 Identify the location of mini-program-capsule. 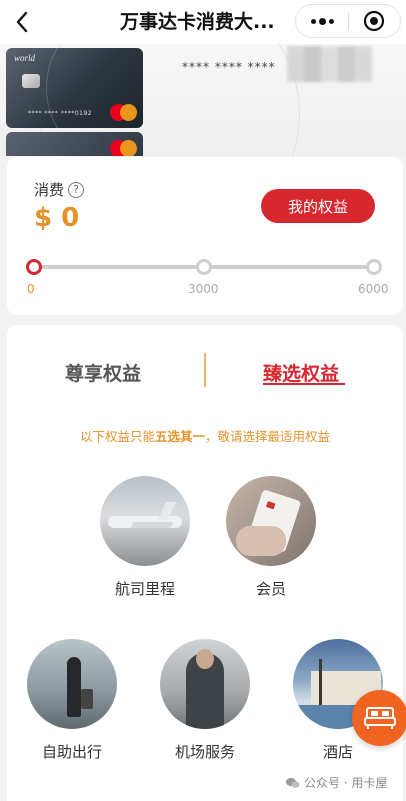
(348, 21).